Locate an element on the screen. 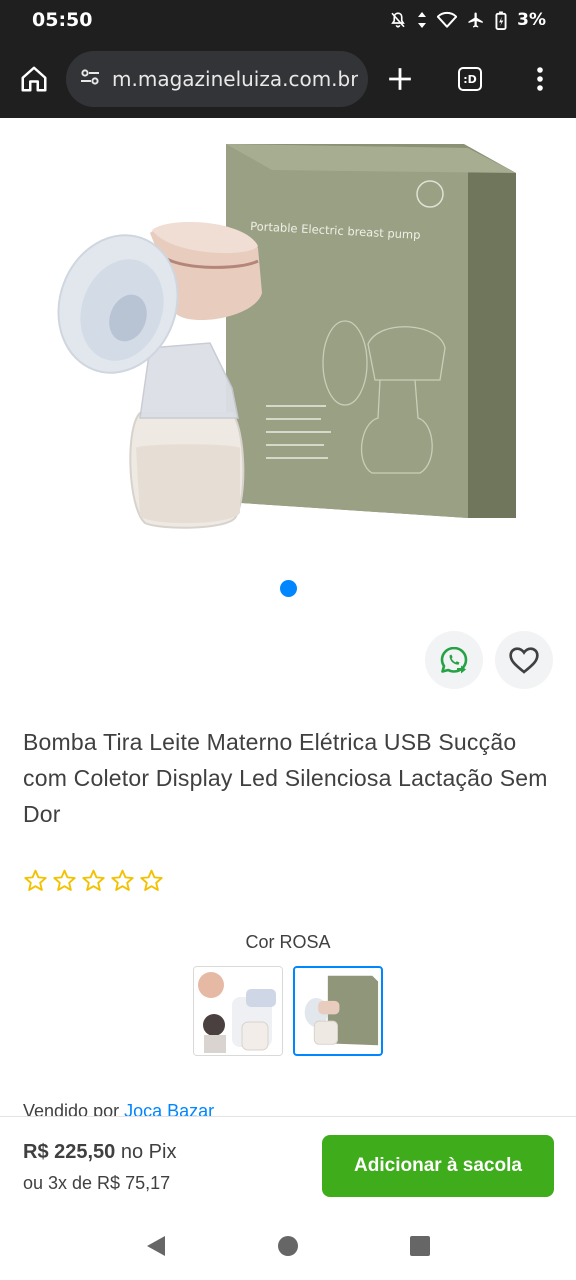 Image resolution: width=576 pixels, height=1280 pixels. plus-icon is located at coordinates (400, 79).